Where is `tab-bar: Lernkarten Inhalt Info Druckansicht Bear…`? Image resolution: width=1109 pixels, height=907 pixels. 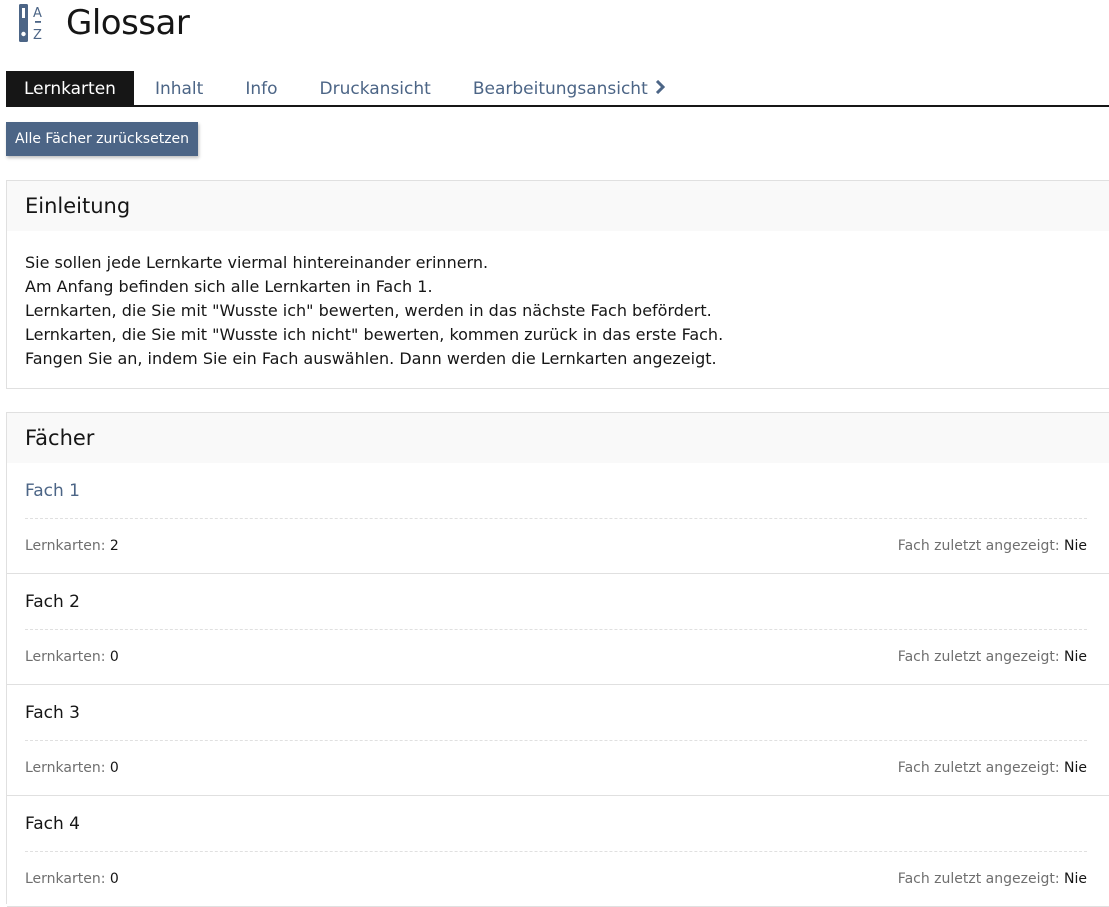 tab-bar: Lernkarten Inhalt Info Druckansicht Bear… is located at coordinates (557, 89).